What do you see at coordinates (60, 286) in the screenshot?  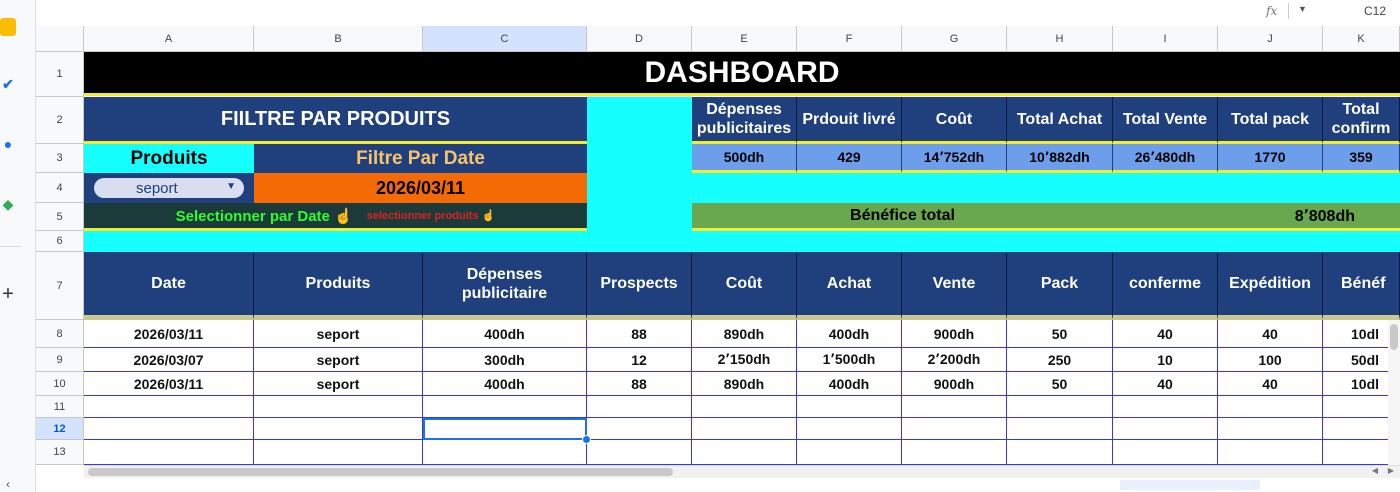 I see `row-header-7: 7` at bounding box center [60, 286].